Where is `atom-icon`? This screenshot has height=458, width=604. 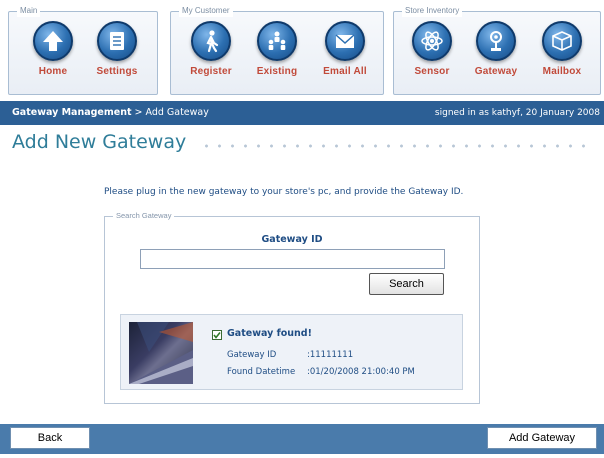 atom-icon is located at coordinates (432, 41).